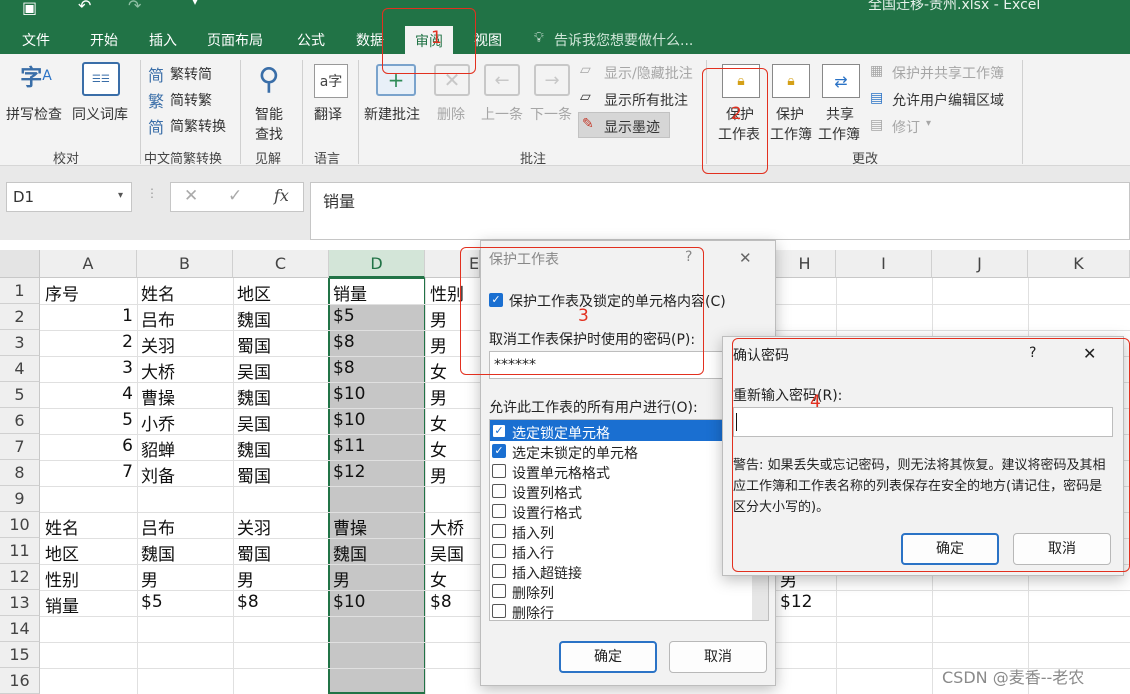  Describe the element at coordinates (269, 114) in the screenshot. I see `smart-lookup-button-line1: 智能` at that location.